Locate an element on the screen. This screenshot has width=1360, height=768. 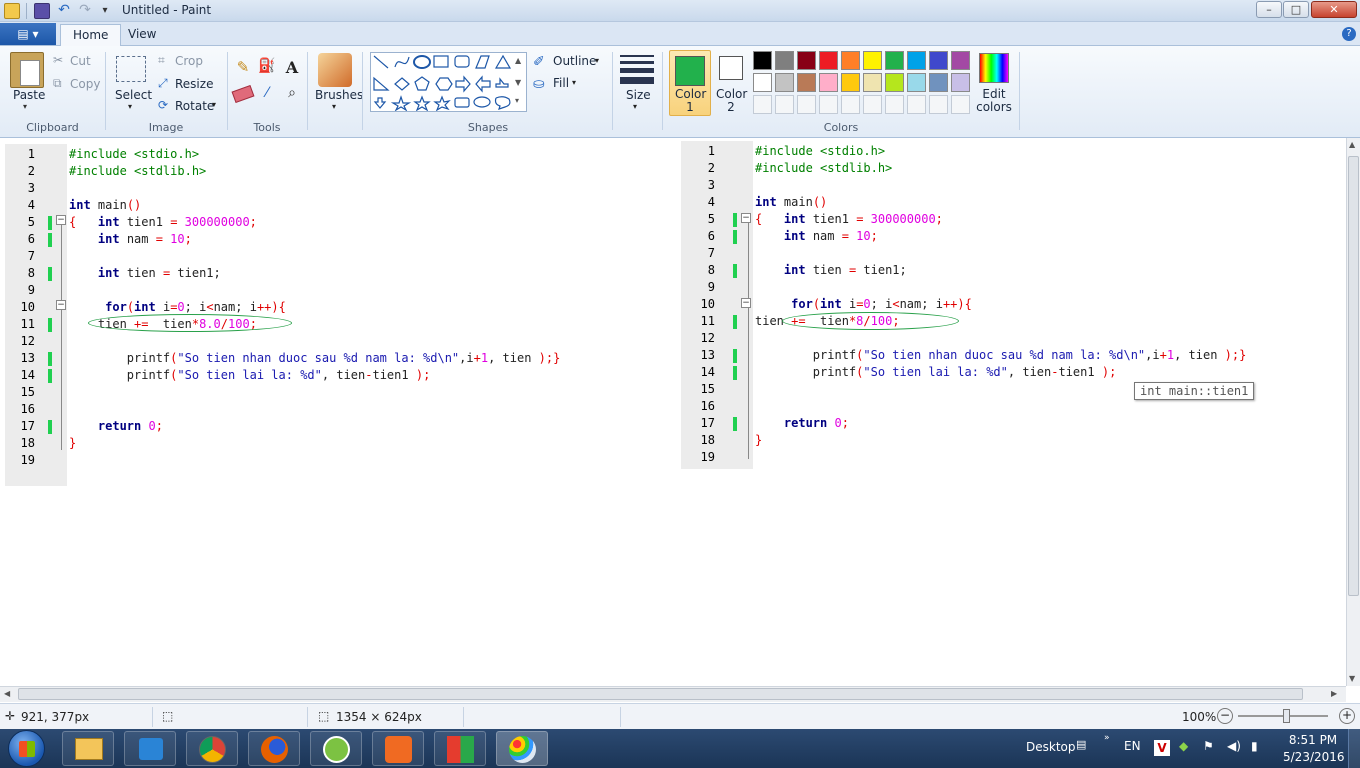
clock-time: 8:51 PM is located at coordinates (1313, 740).